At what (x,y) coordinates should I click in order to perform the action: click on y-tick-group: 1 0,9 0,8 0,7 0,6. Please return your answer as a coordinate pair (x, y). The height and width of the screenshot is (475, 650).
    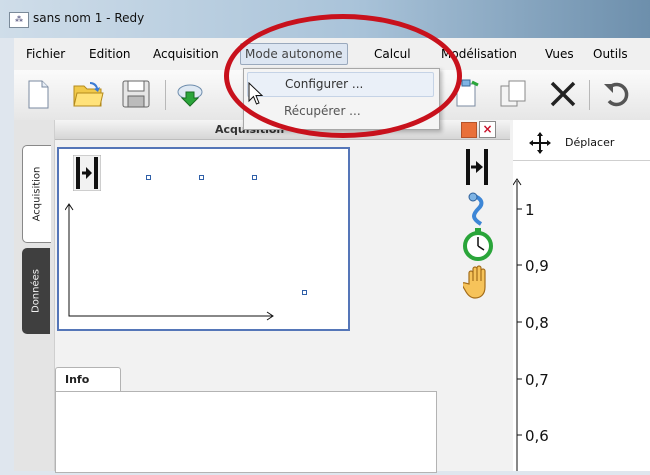
    Looking at the image, I should click on (533, 323).